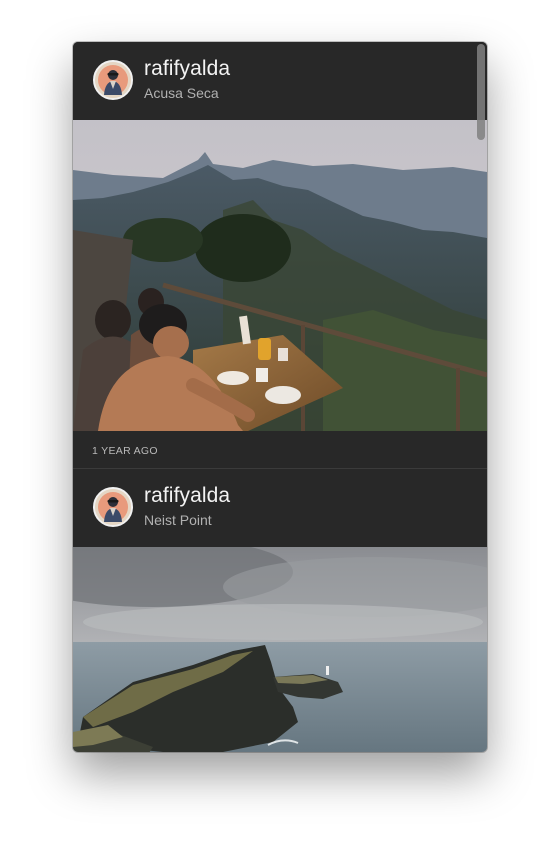 The height and width of the screenshot is (856, 560). I want to click on post-header: rafifyalda Neist Point, so click(280, 508).